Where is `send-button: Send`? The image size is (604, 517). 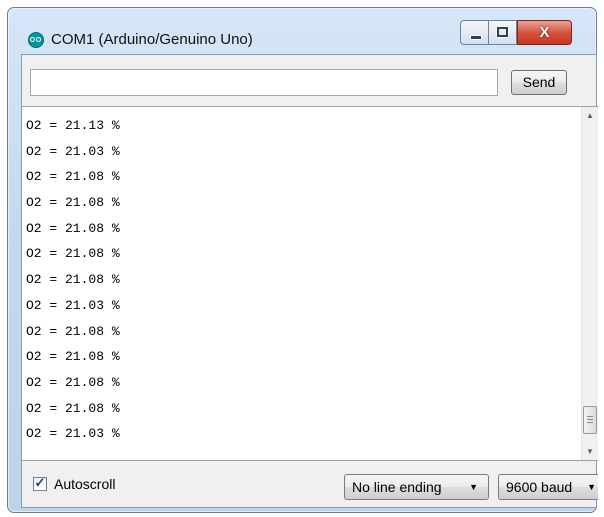 send-button: Send is located at coordinates (539, 82).